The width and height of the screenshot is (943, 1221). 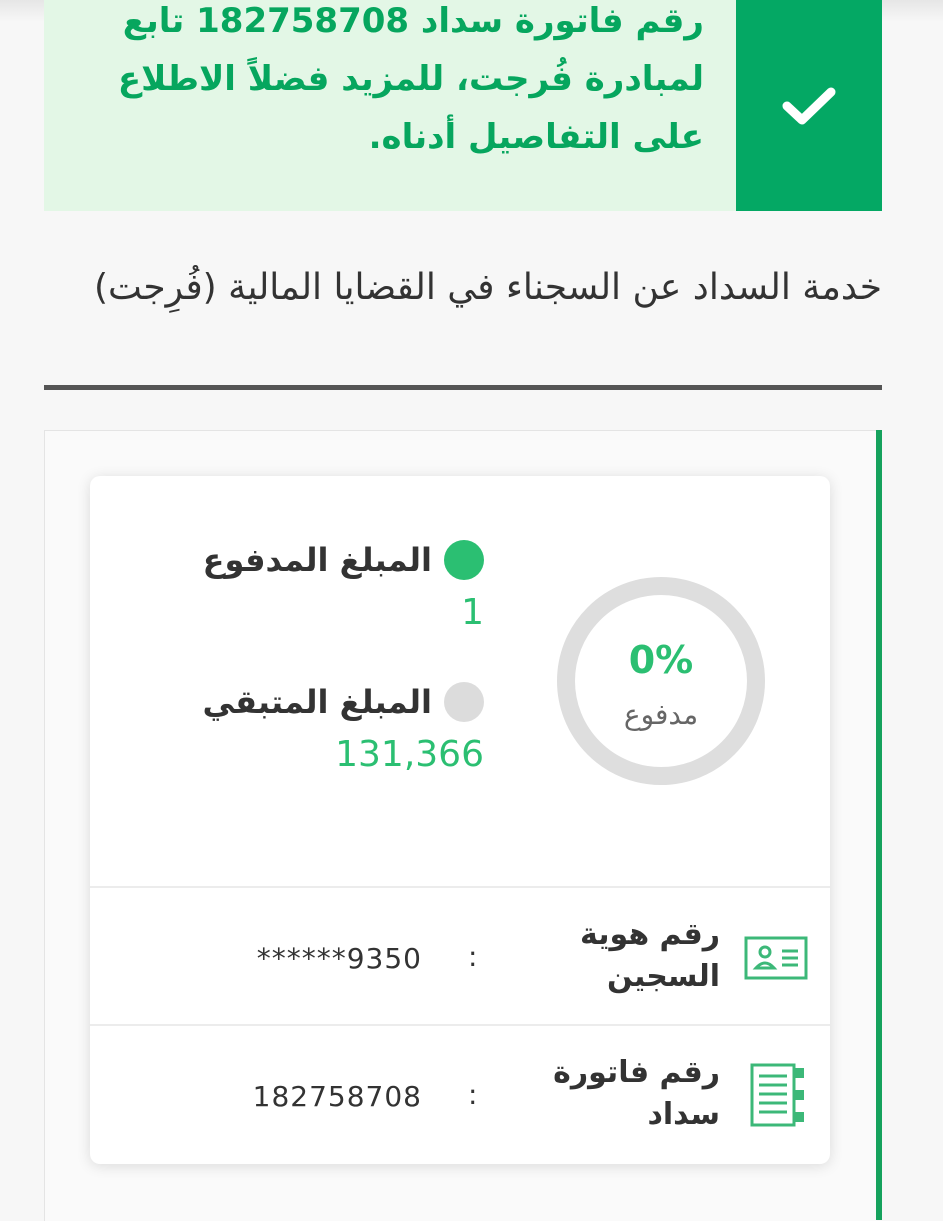 What do you see at coordinates (472, 612) in the screenshot?
I see `paid-value: 1` at bounding box center [472, 612].